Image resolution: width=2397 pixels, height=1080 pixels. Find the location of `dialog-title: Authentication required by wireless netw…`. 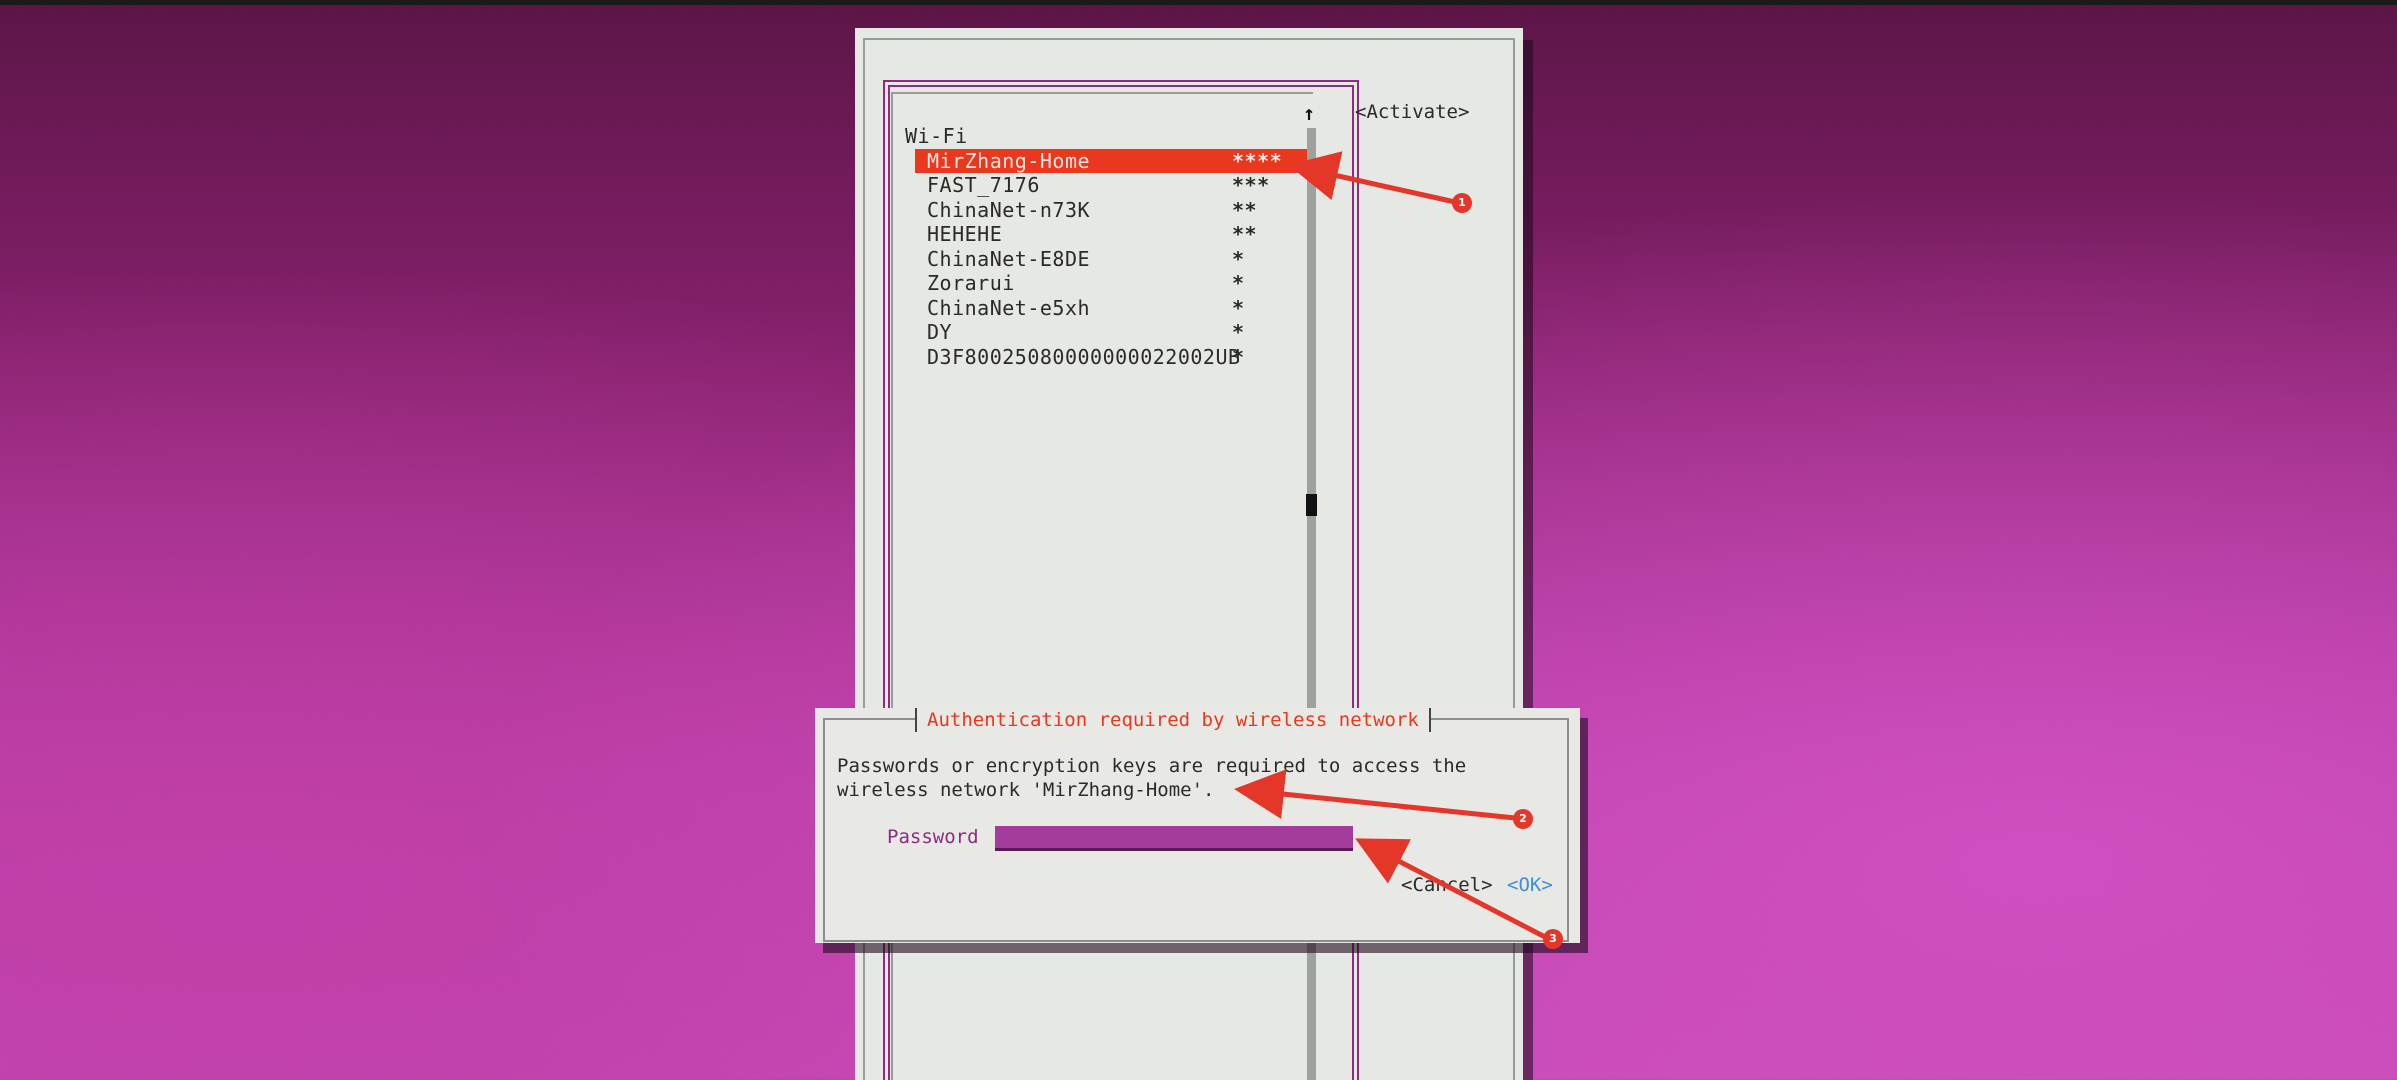

dialog-title: Authentication required by wireless netw… is located at coordinates (1173, 720).